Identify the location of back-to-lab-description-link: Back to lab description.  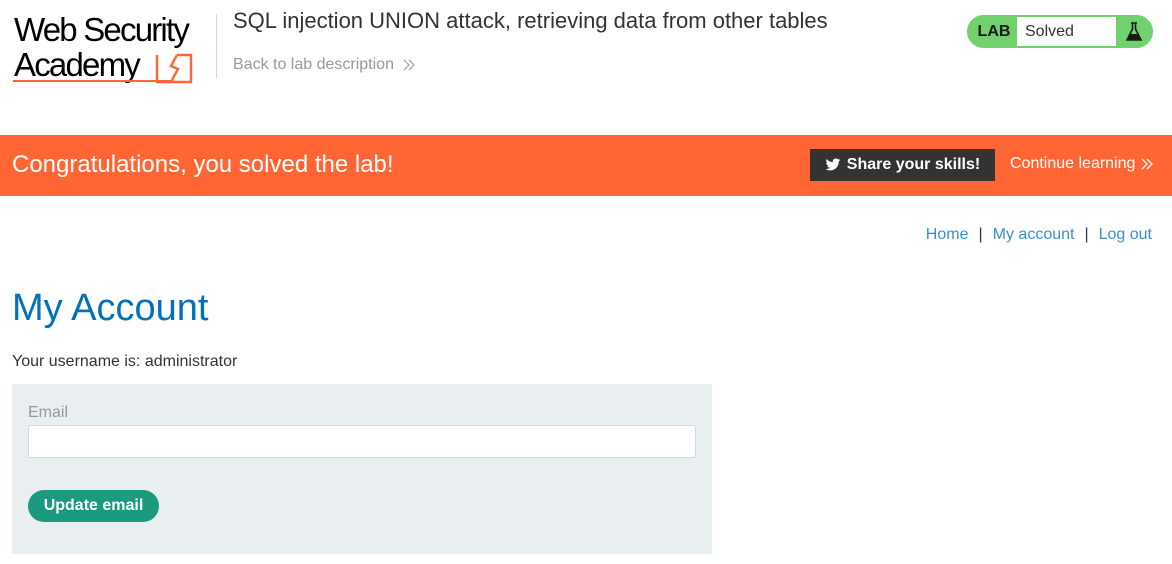
(324, 65).